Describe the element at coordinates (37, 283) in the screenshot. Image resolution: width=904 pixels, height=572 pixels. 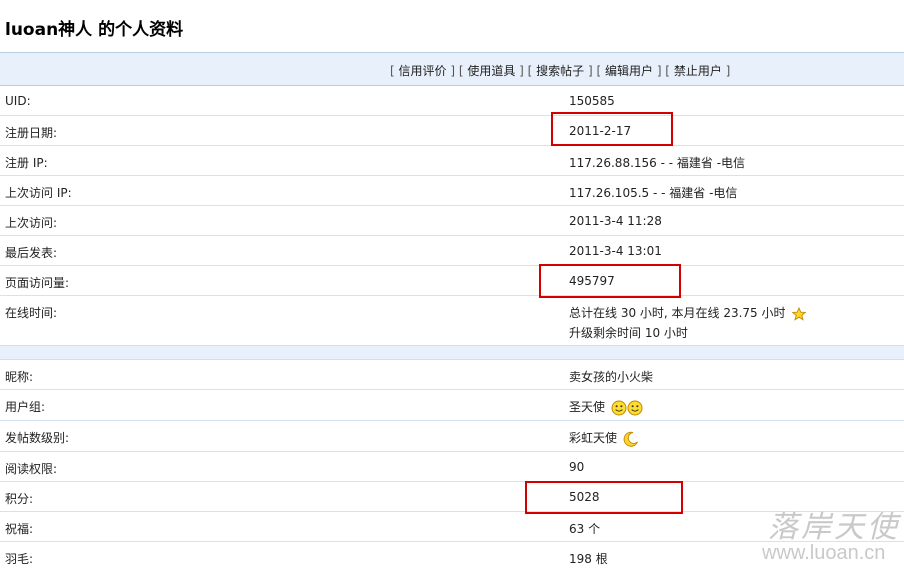
I see `row-label: 页面访问量:` at that location.